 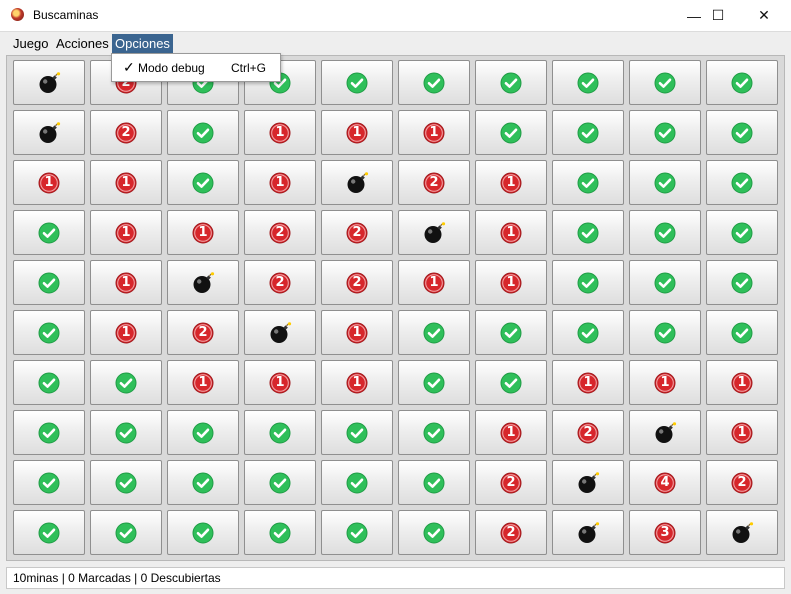 What do you see at coordinates (764, 15) in the screenshot?
I see `close-button: ✕` at bounding box center [764, 15].